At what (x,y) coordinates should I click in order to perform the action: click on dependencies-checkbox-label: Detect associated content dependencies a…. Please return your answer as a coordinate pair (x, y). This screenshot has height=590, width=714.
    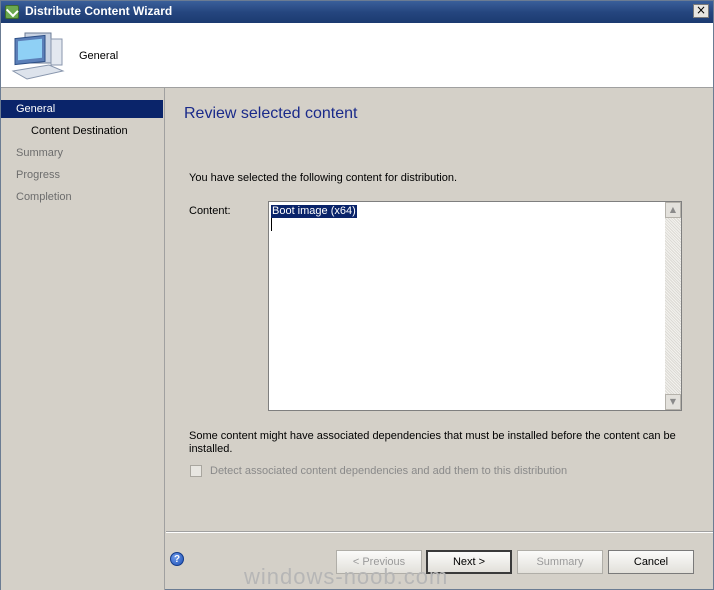
    Looking at the image, I should click on (388, 471).